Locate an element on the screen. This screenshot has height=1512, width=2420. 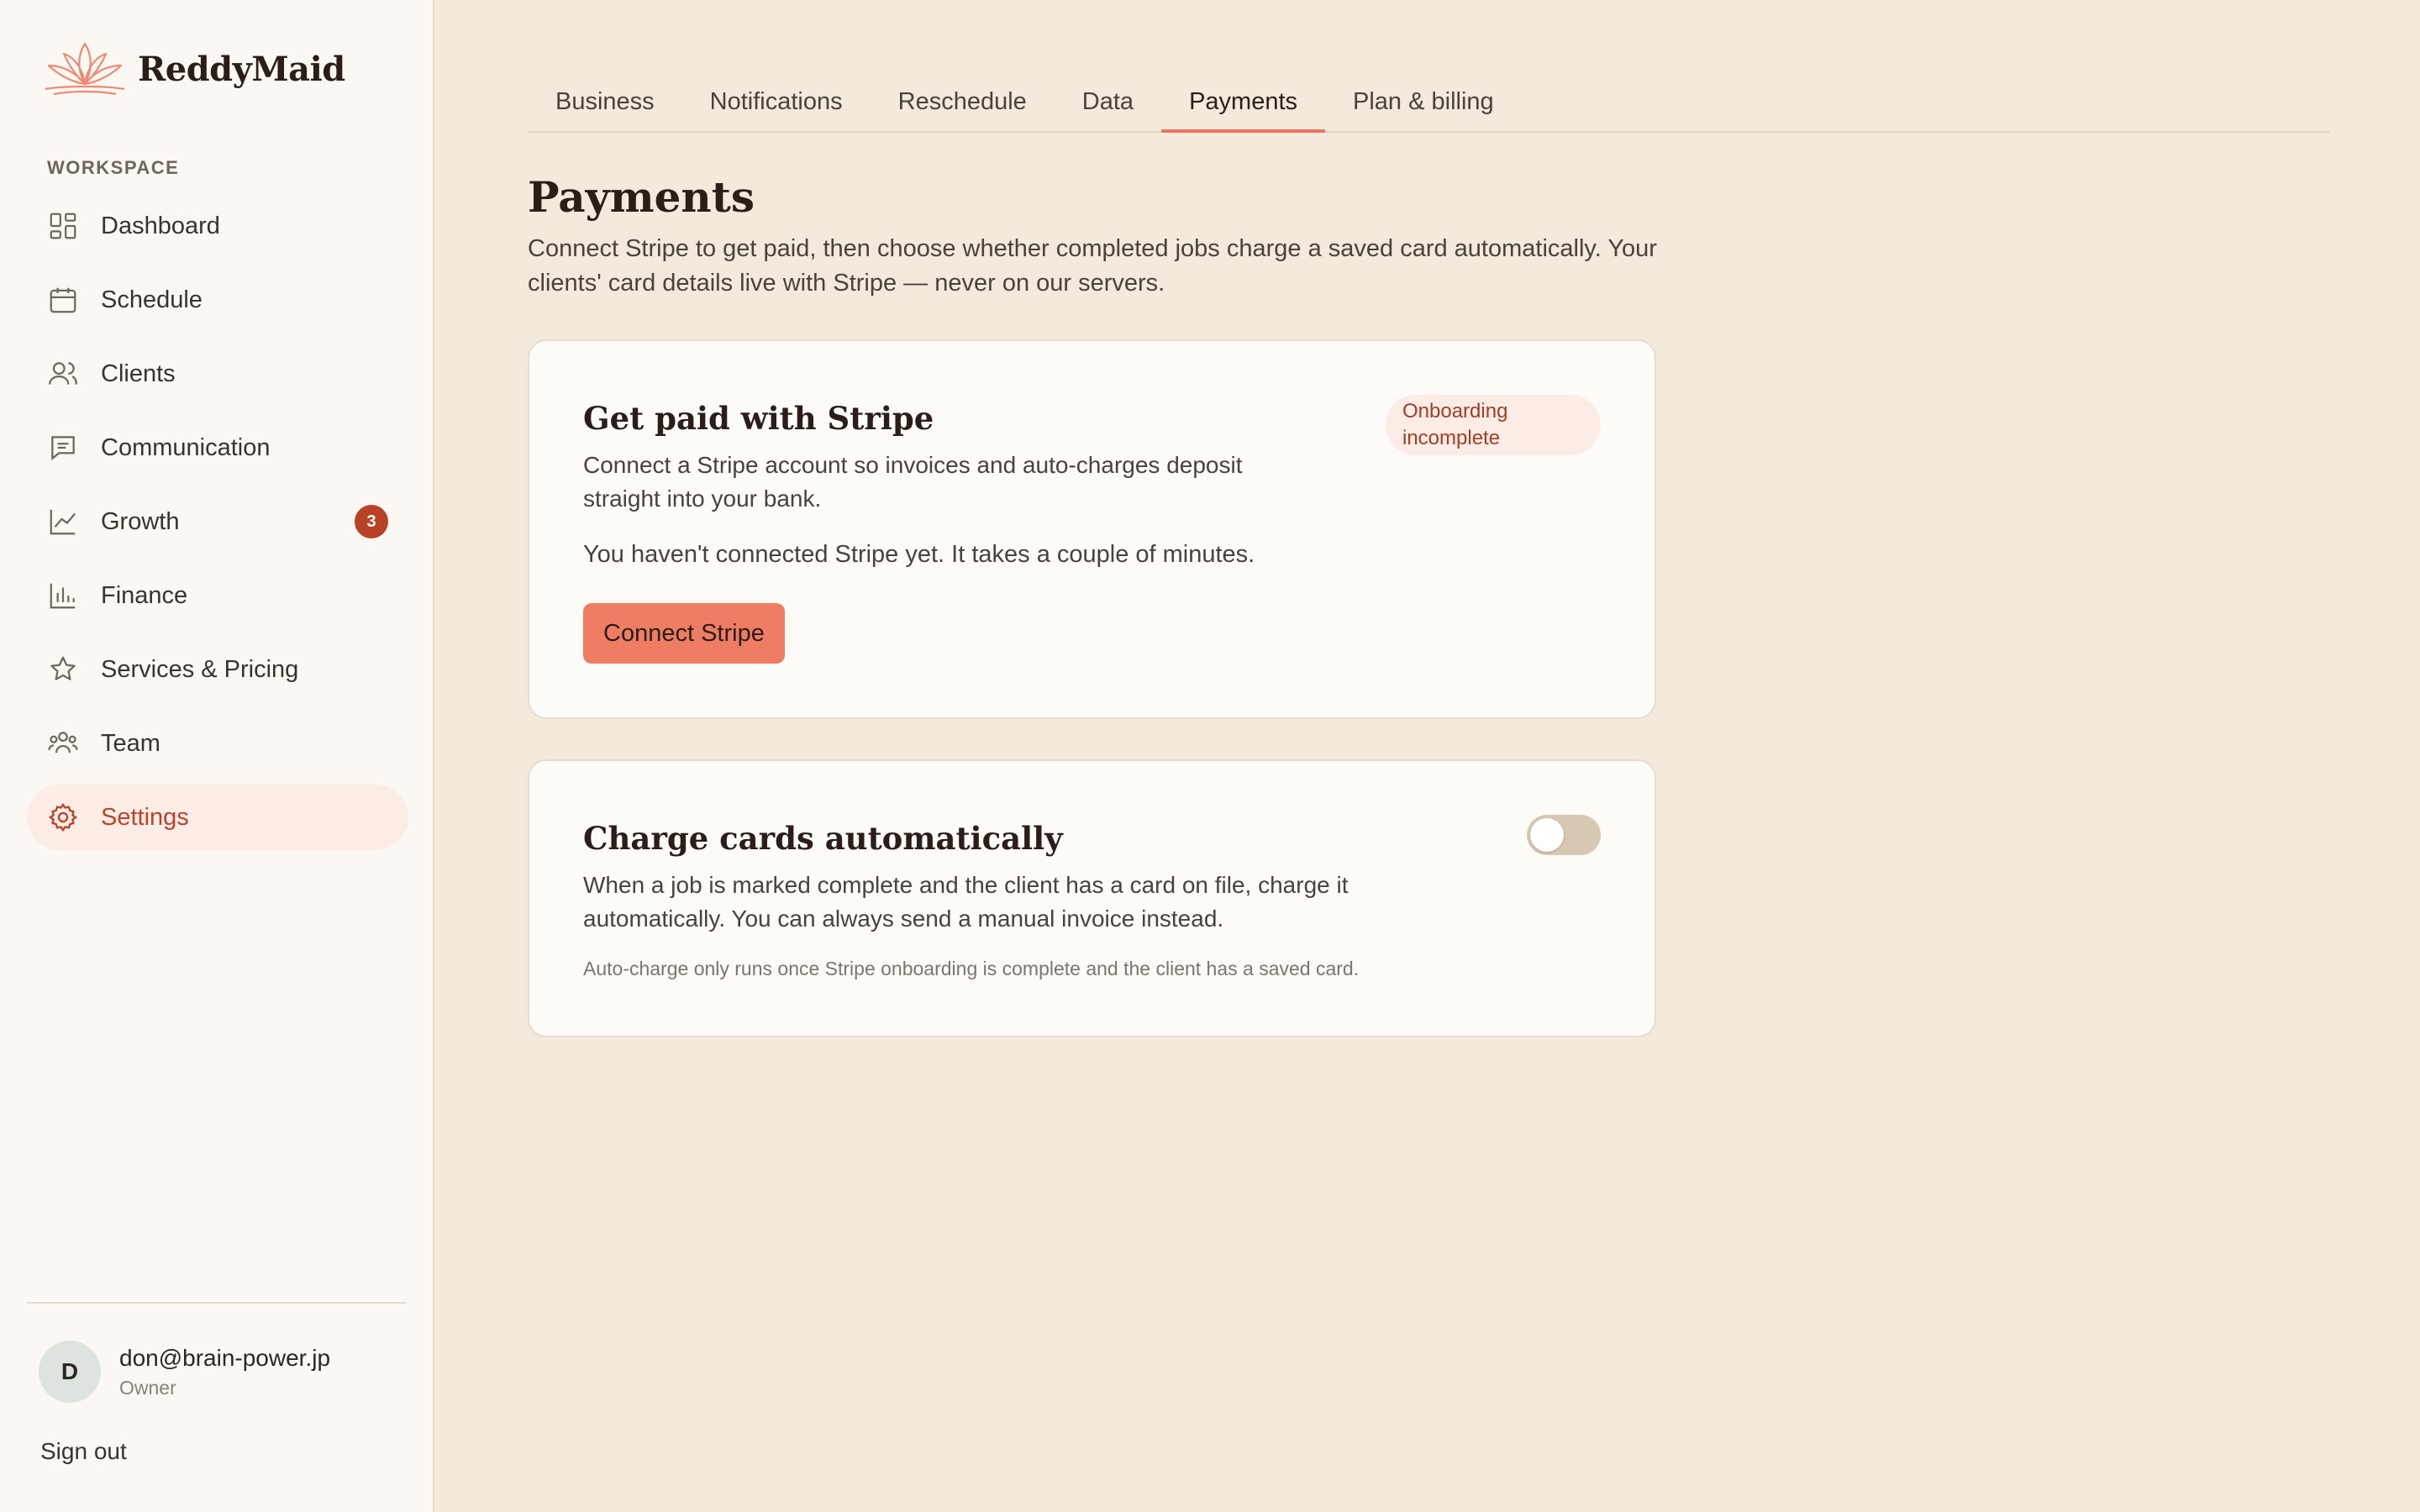
avatar: D is located at coordinates (70, 1372).